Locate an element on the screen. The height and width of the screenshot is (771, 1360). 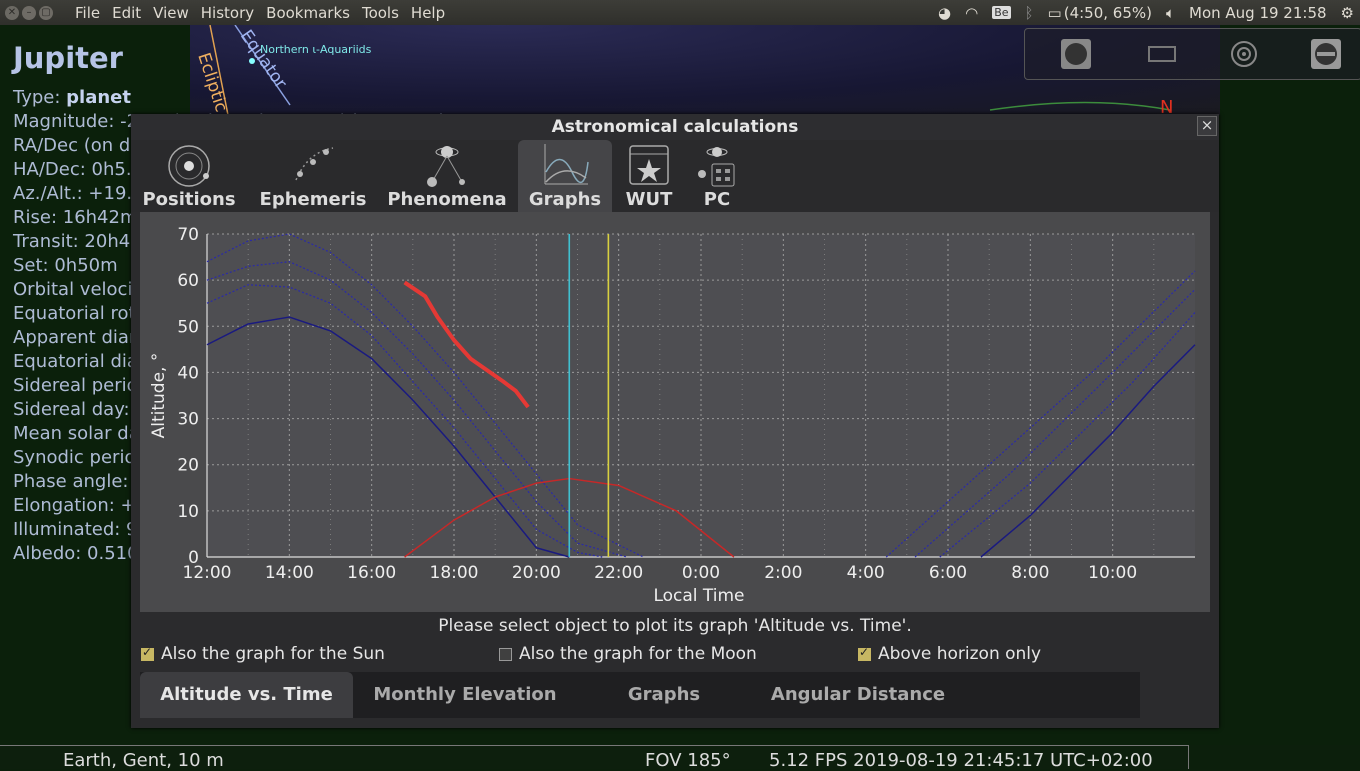
tab-positions: Positions is located at coordinates (189, 176).